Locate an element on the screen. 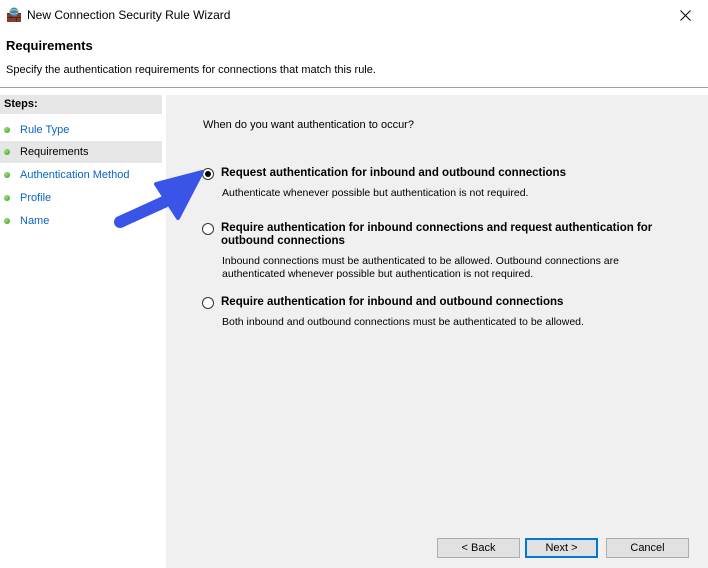 Image resolution: width=708 pixels, height=568 pixels. sidebar-item-label: Profile is located at coordinates (36, 198).